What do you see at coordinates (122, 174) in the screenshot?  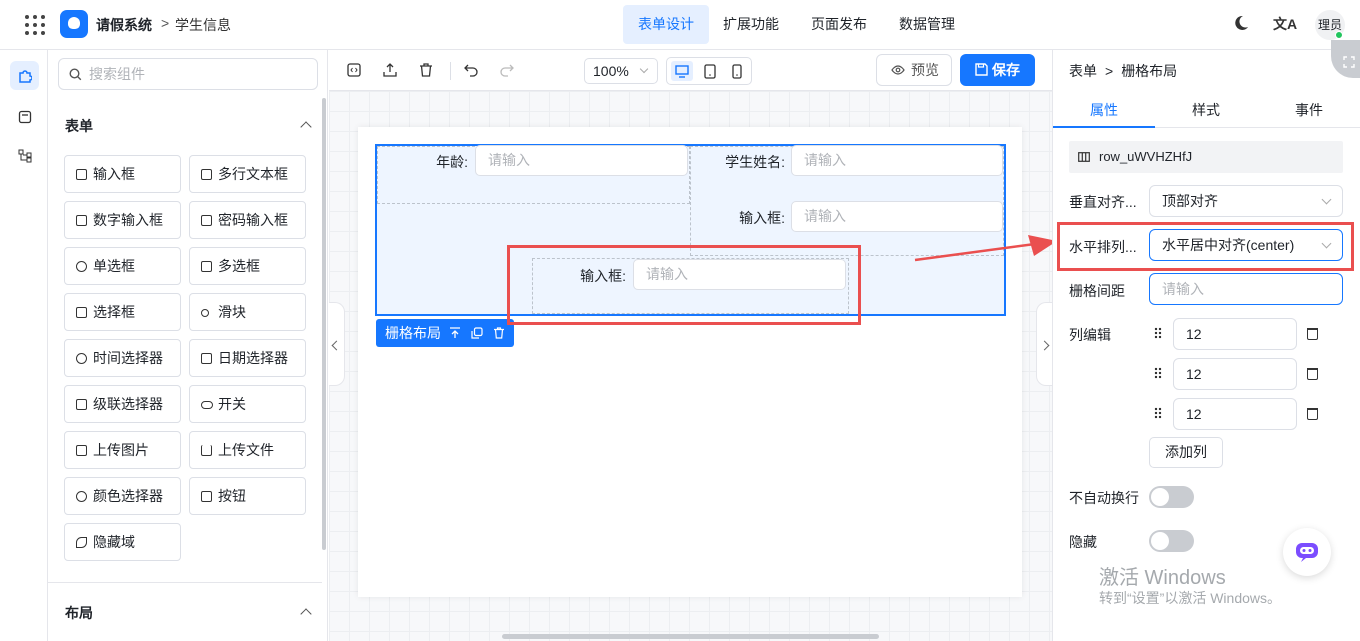 I see `component-input: 输入框` at bounding box center [122, 174].